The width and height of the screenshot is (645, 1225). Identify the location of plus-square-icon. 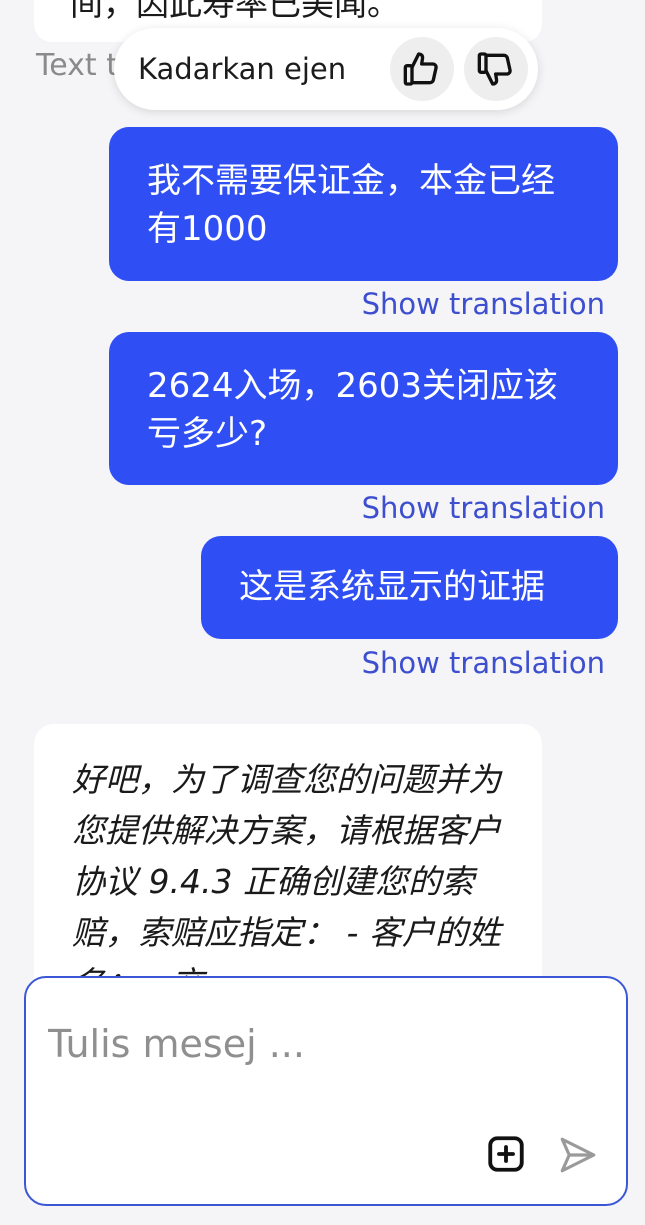
(506, 1154).